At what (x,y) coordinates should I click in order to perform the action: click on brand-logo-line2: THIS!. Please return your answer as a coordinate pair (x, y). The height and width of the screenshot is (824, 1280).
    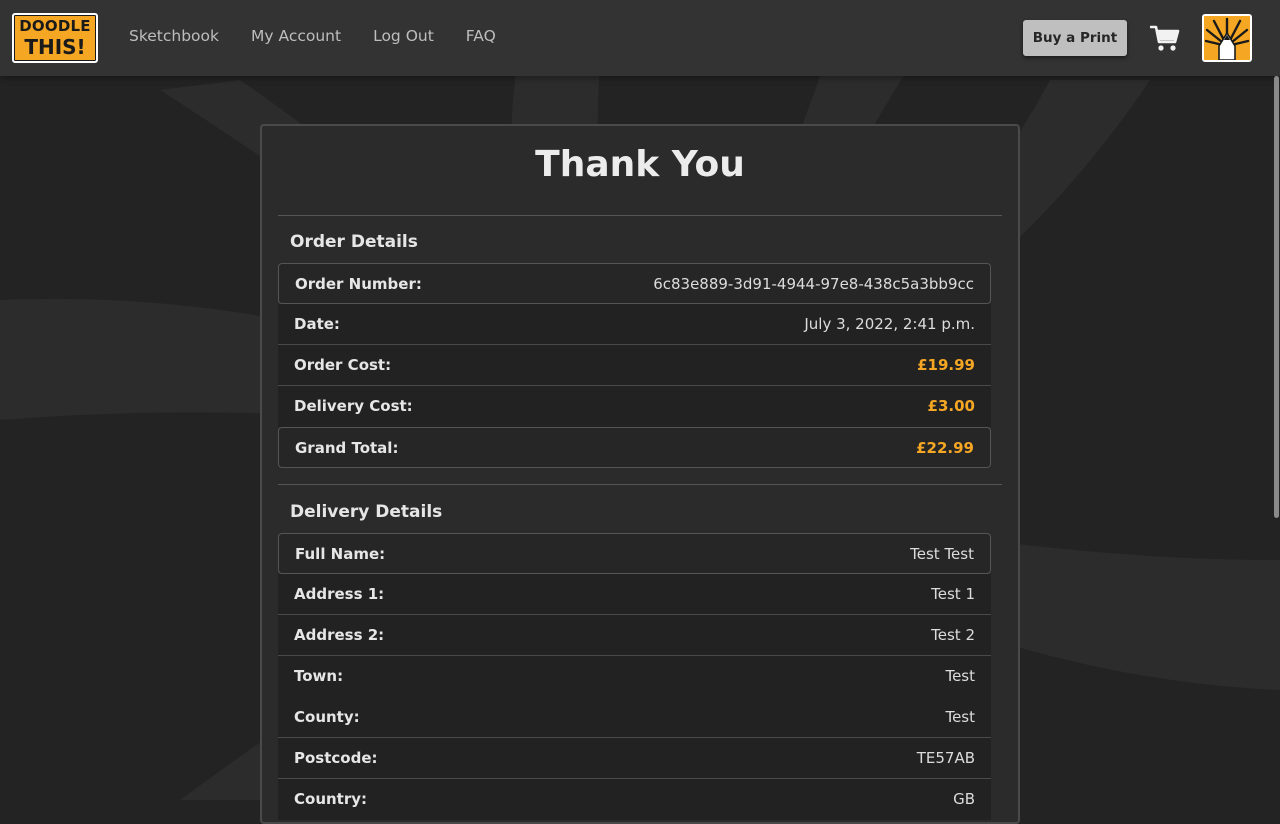
    Looking at the image, I should click on (55, 47).